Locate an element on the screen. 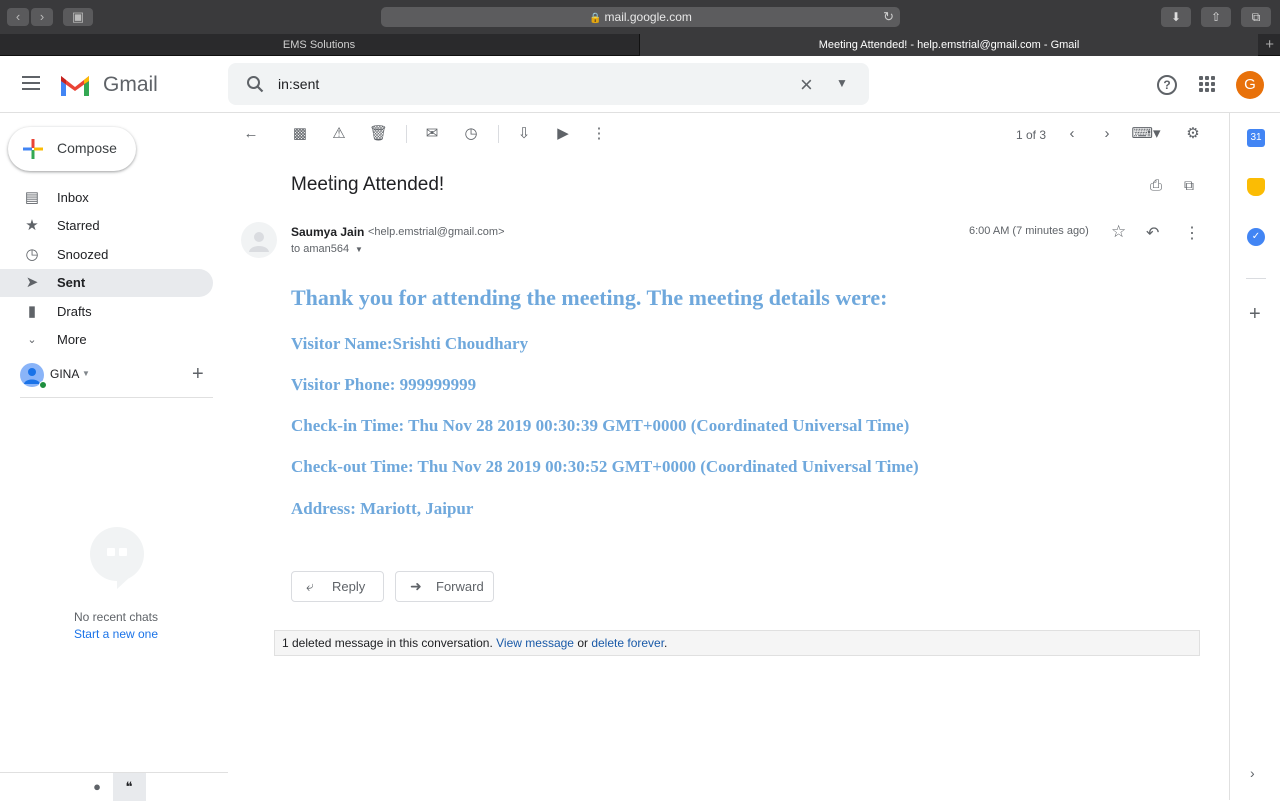  chevron-right-icon: › is located at coordinates (1107, 134).